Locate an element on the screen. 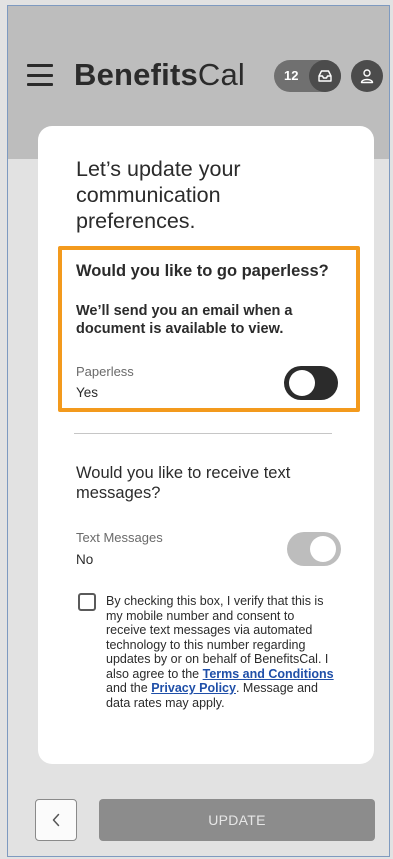 This screenshot has height=859, width=393. consent-text-part2: and the is located at coordinates (129, 688).